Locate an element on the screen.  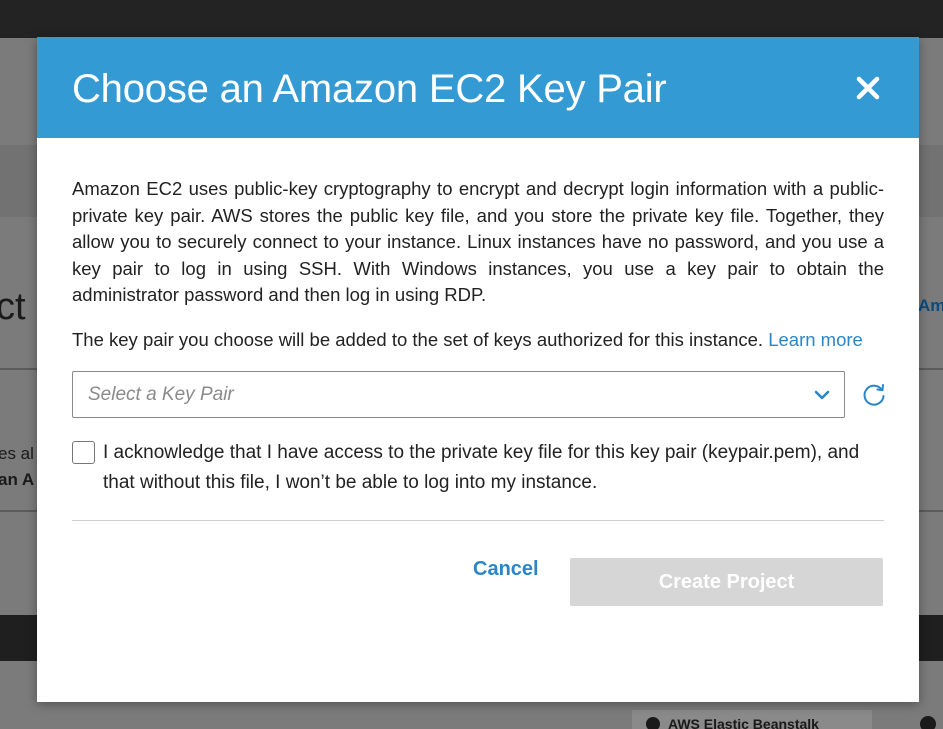
key-pair-select-row: Select a Key Pair is located at coordinates (479, 394).